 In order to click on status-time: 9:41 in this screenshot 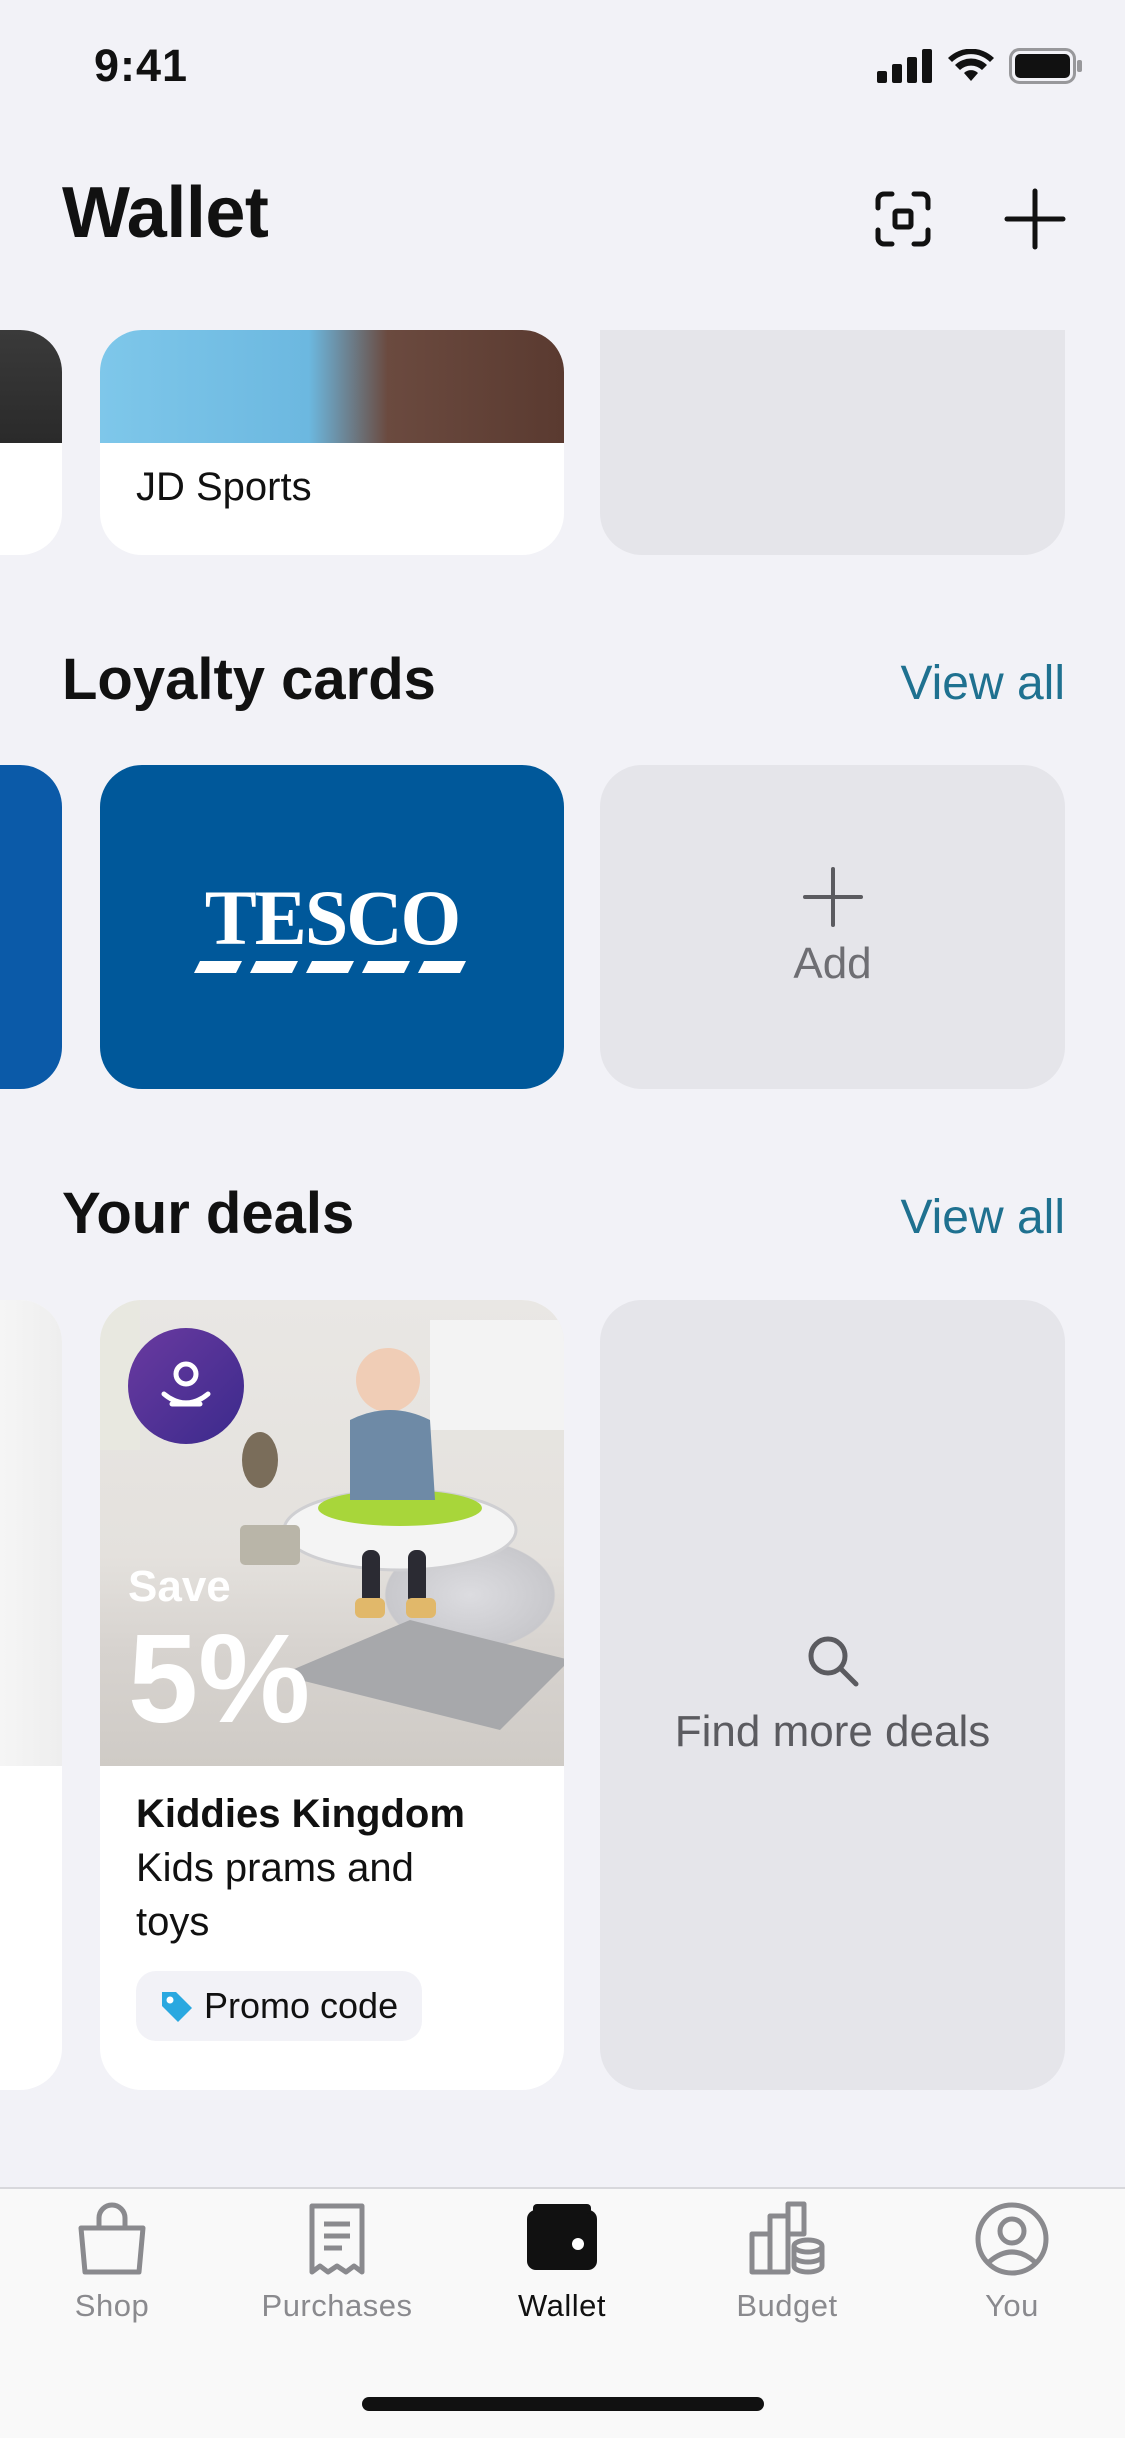, I will do `click(141, 65)`.